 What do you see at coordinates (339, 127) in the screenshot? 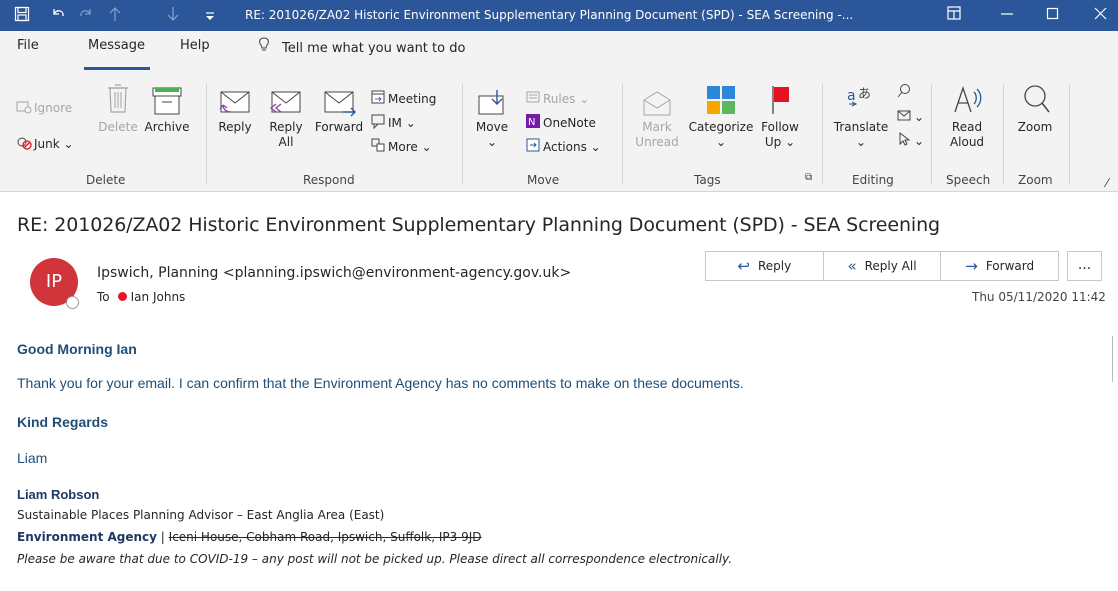
I see `forward-label: Forward` at bounding box center [339, 127].